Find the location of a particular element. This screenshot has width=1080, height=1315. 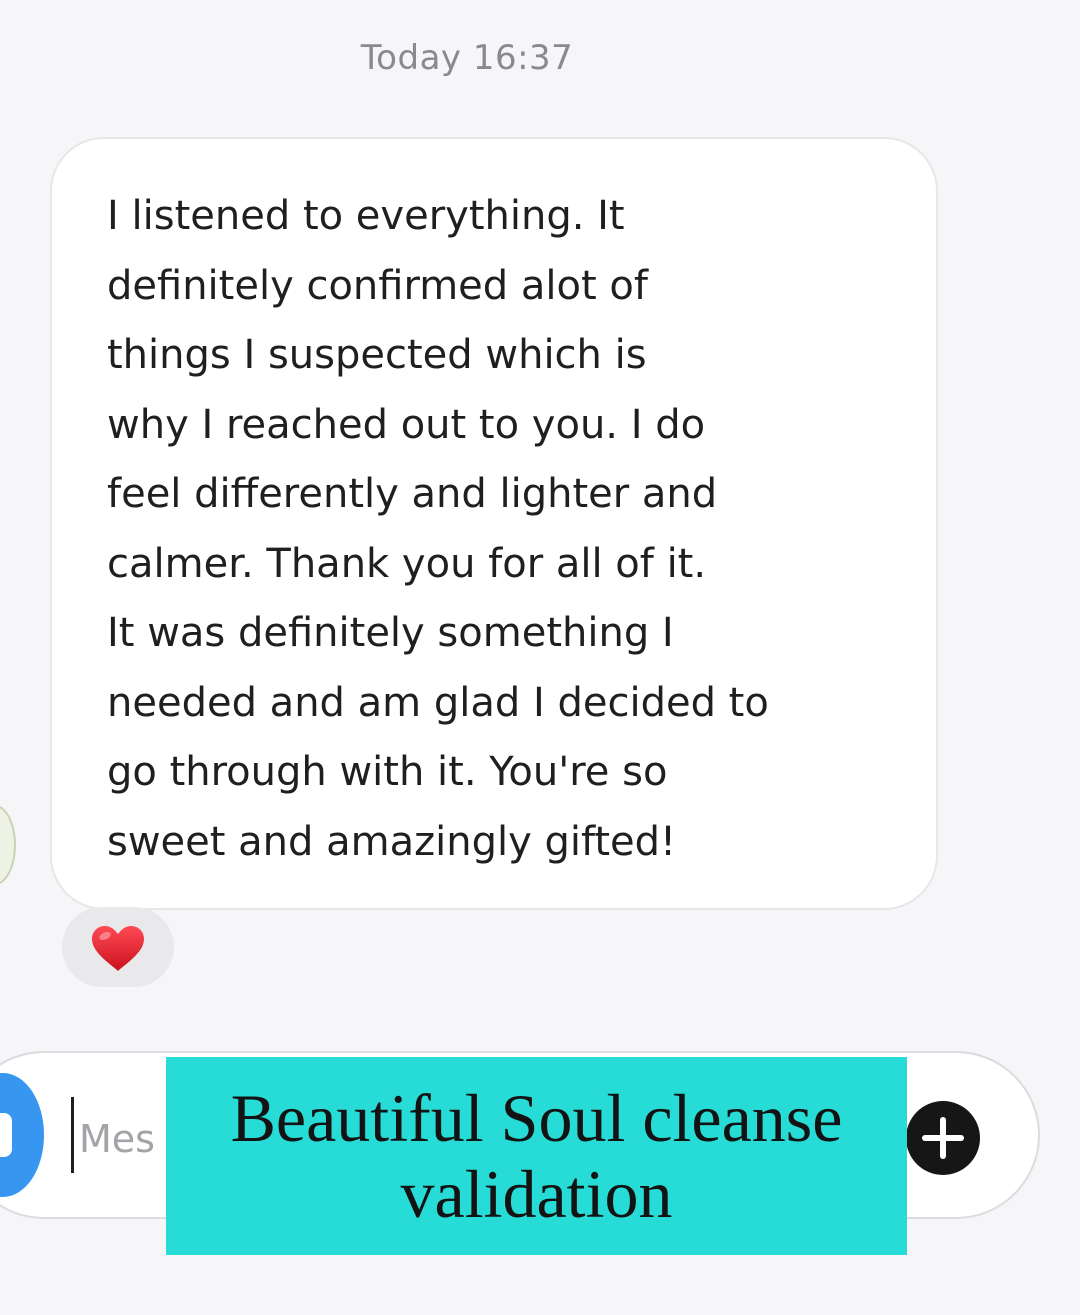

caption-line-1: Beautiful Soul cleanse is located at coordinates (536, 1118).